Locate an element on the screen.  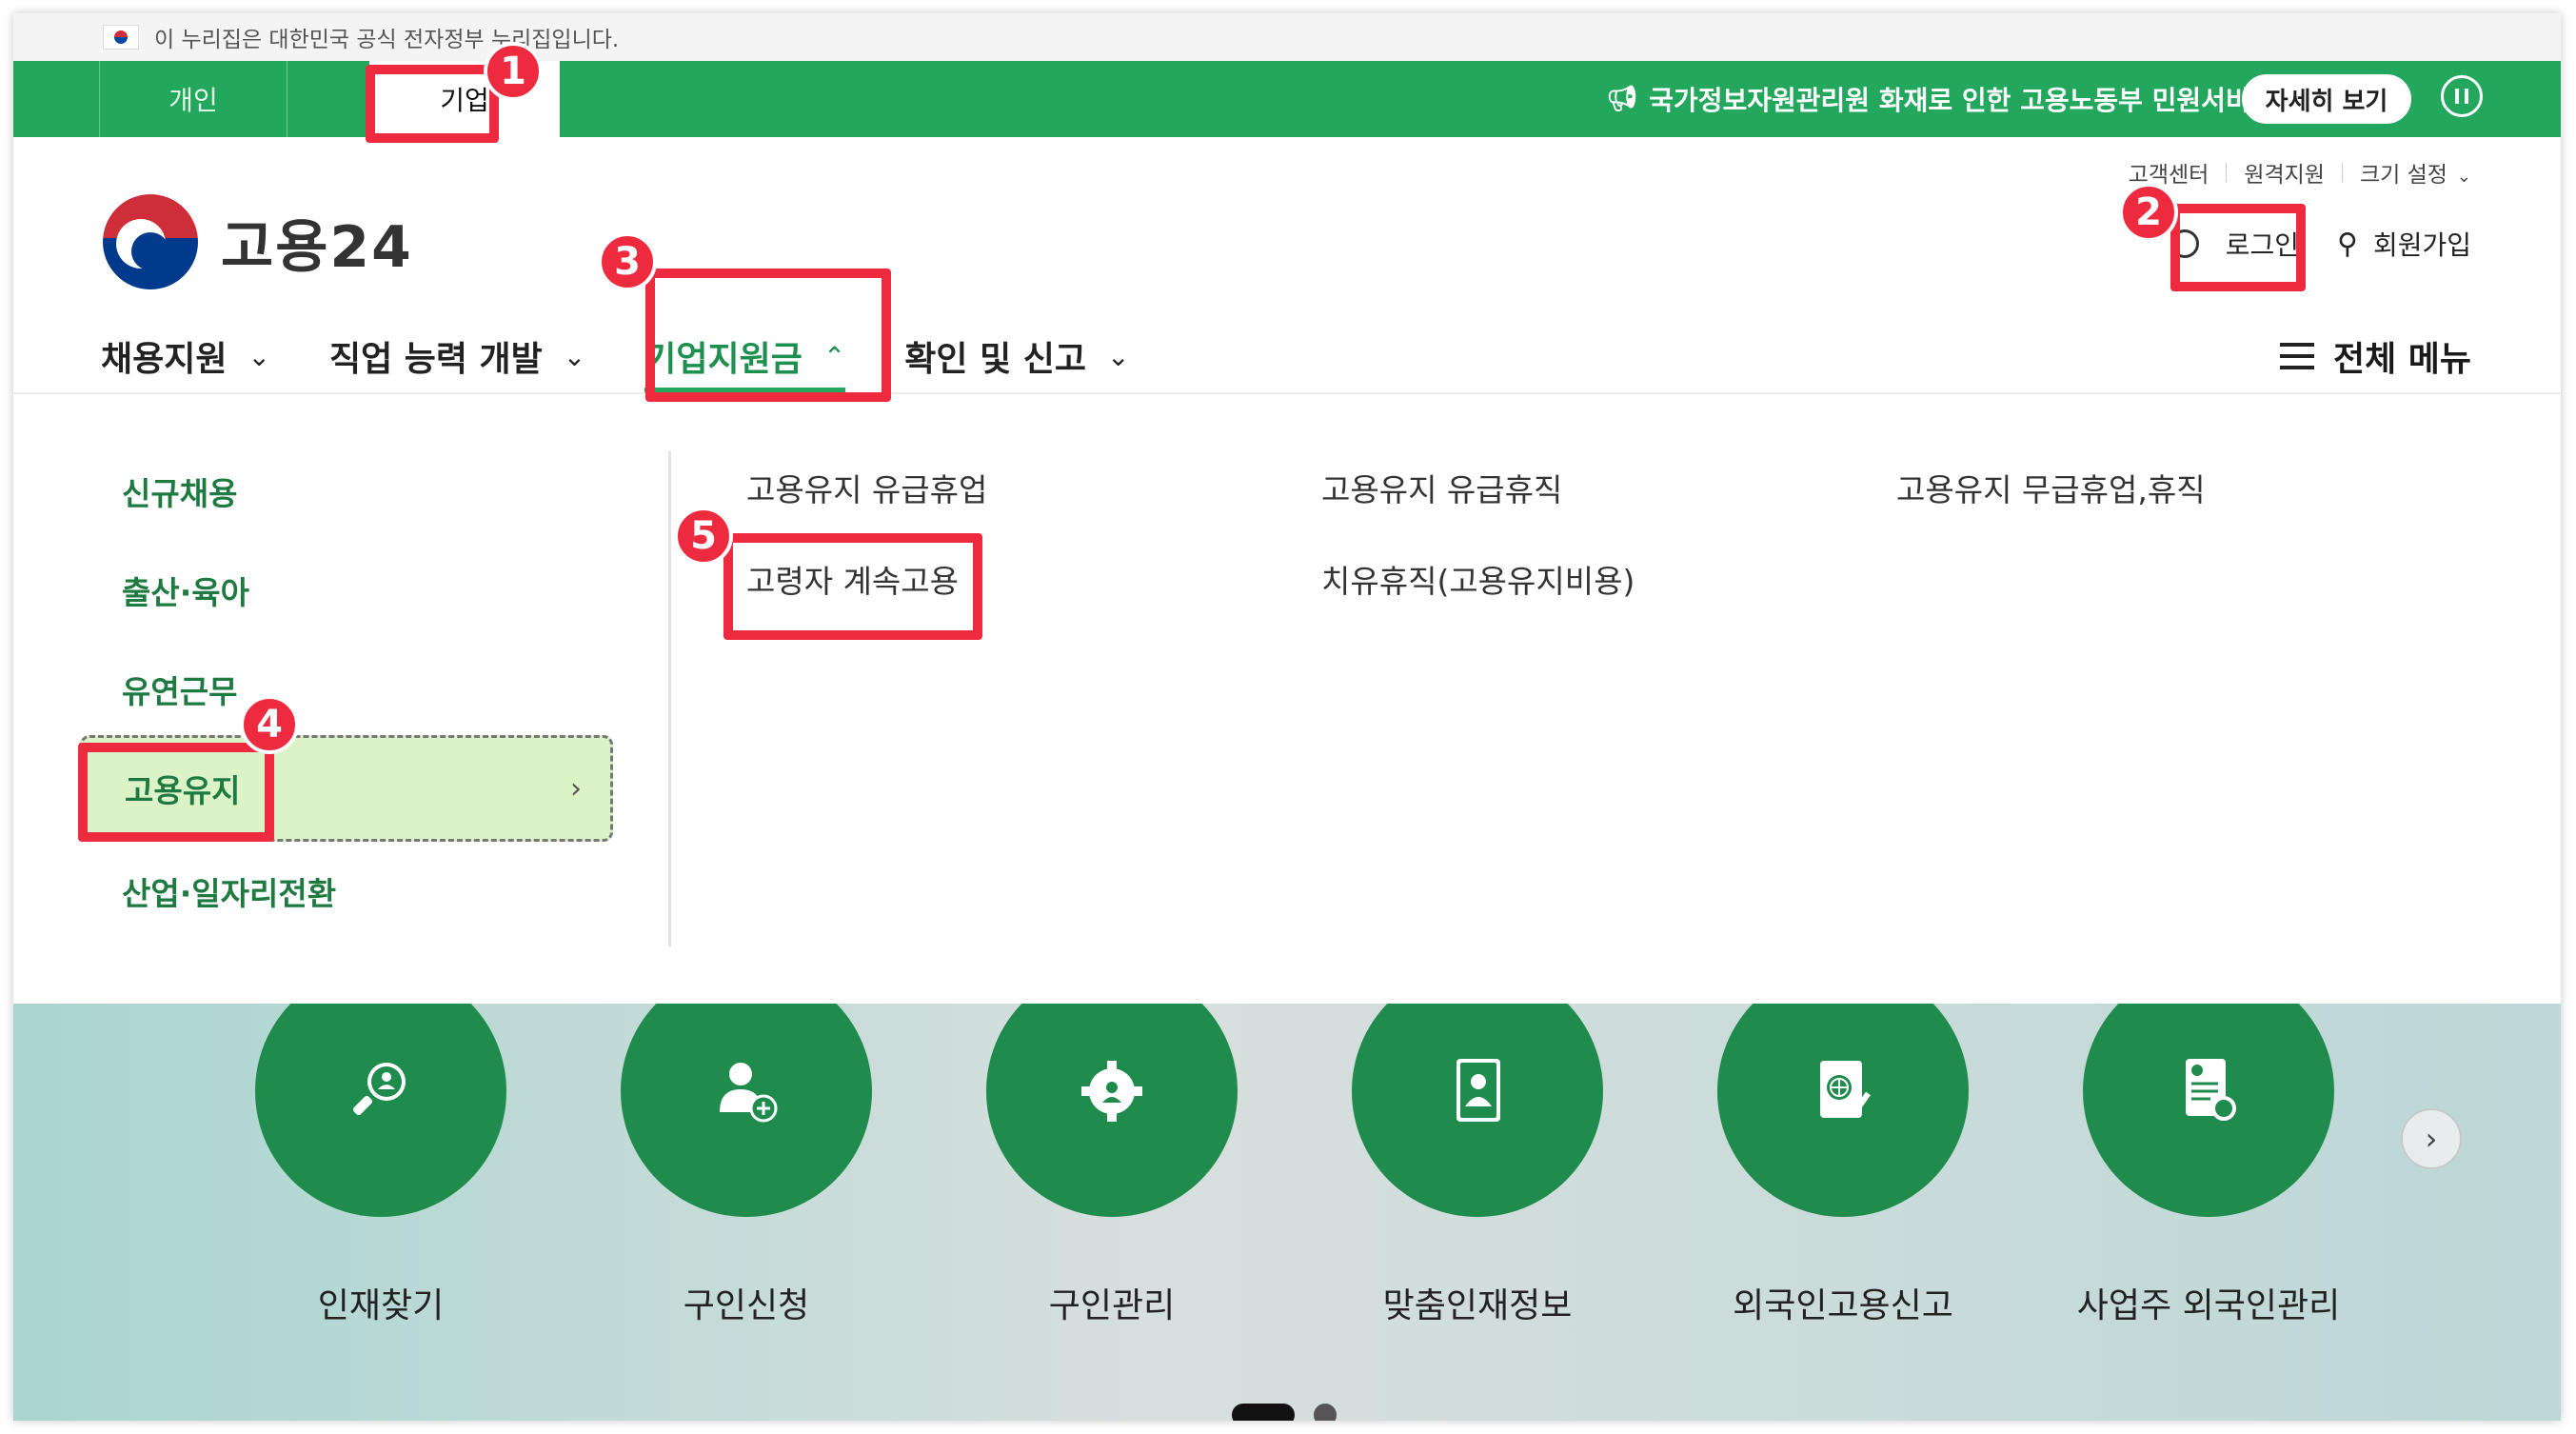
pause-icon is located at coordinates (2462, 96).